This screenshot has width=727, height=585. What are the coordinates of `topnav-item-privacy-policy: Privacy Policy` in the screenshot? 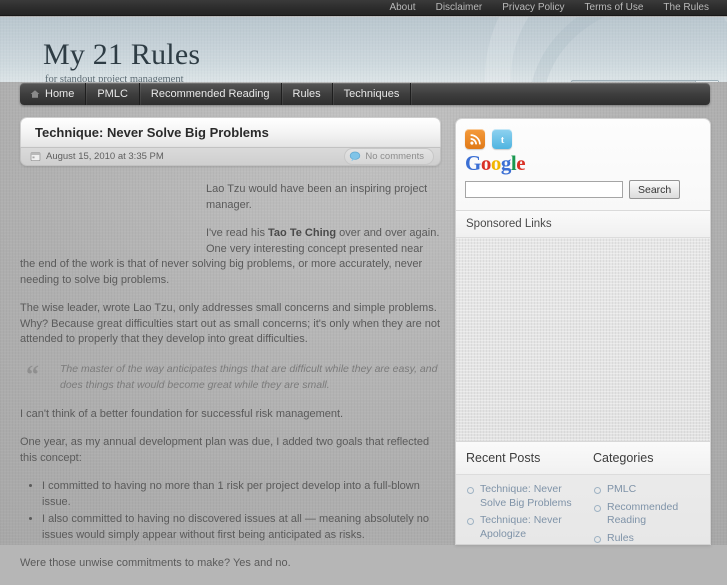 It's located at (533, 8).